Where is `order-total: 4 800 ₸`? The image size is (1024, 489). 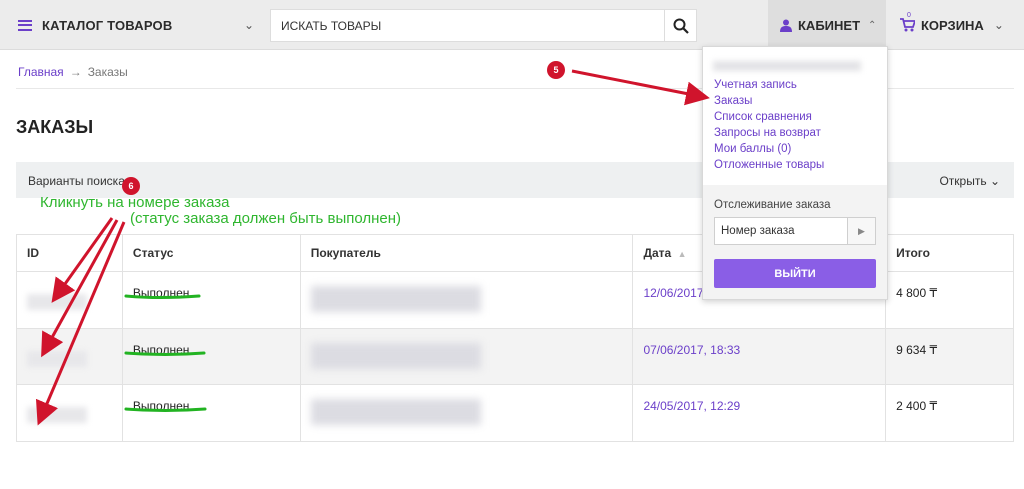 order-total: 4 800 ₸ is located at coordinates (949, 300).